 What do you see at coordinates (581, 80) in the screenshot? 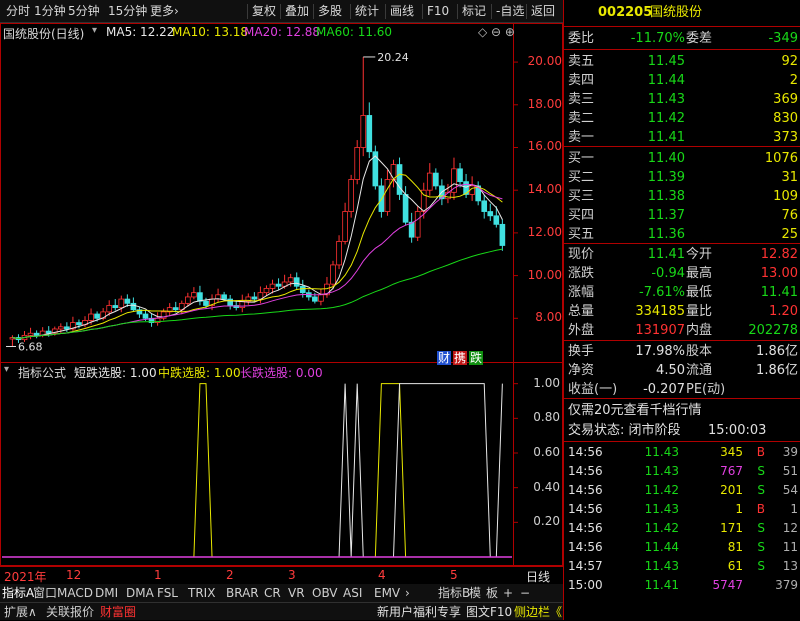
I see `ask-label: 卖四` at bounding box center [581, 80].